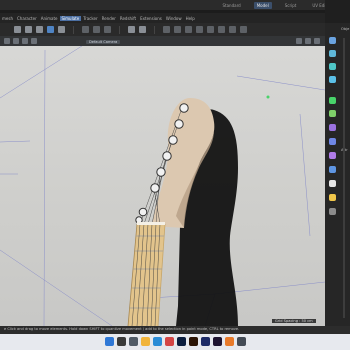 This screenshot has width=350, height=350. Describe the element at coordinates (7, 41) in the screenshot. I see `view-menu-button` at that location.